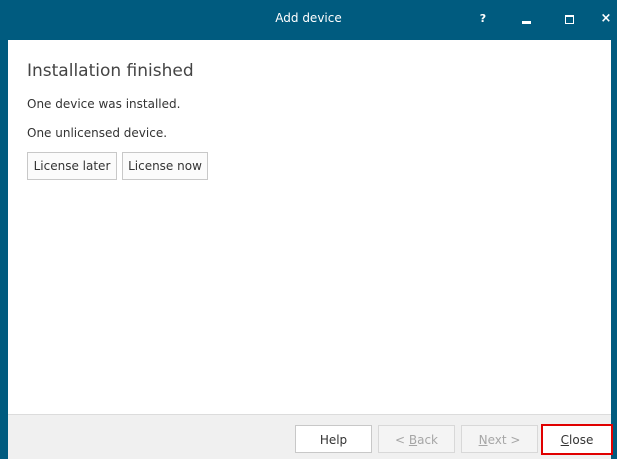 Image resolution: width=617 pixels, height=459 pixels. Describe the element at coordinates (427, 440) in the screenshot. I see `back-rest: ack` at that location.